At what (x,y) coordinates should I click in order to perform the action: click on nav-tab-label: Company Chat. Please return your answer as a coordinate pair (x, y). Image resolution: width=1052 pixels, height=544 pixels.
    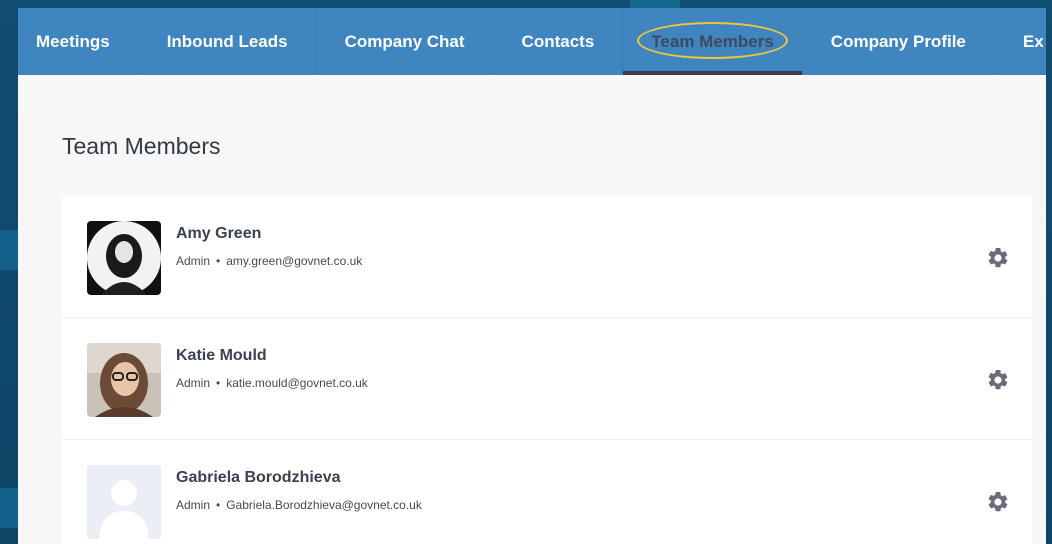
    Looking at the image, I should click on (404, 41).